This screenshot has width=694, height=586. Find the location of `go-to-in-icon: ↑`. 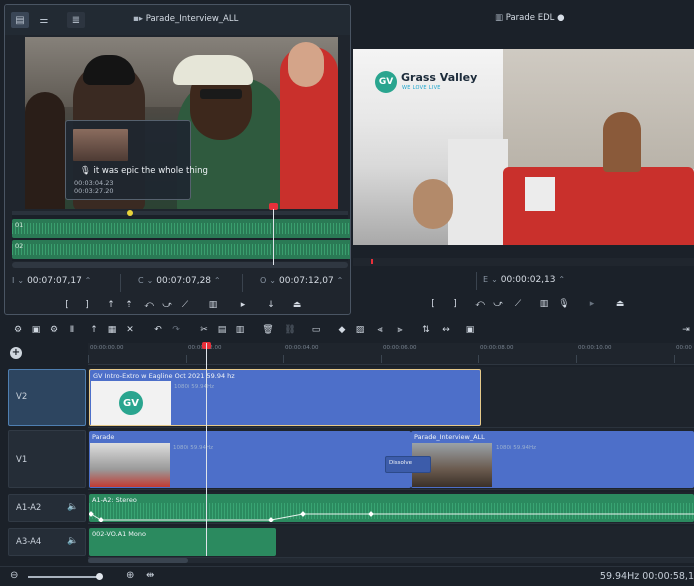

go-to-in-icon: ↑ is located at coordinates (111, 305).